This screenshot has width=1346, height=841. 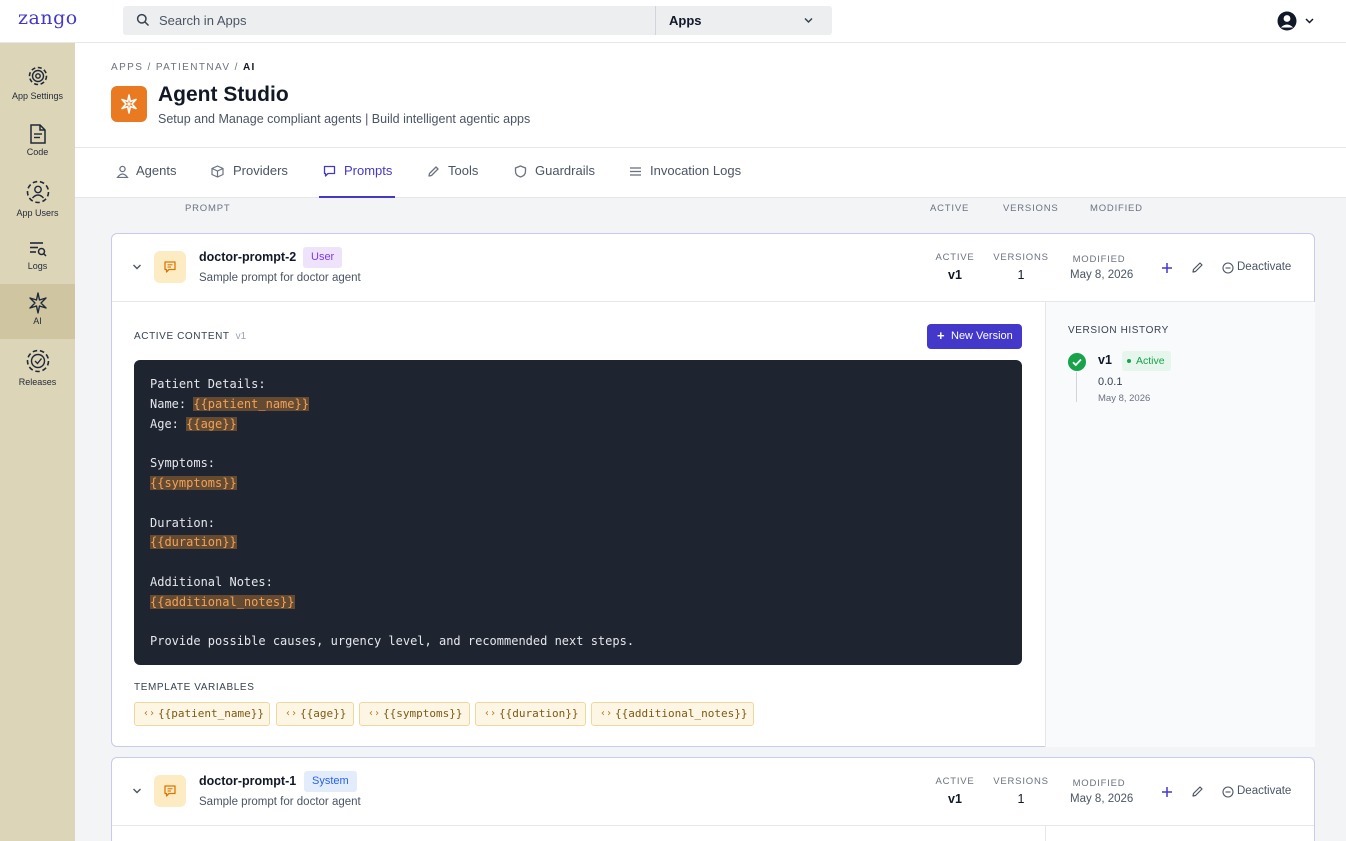 I want to click on template-variable-chip: ‹› {{symptoms}}, so click(x=414, y=714).